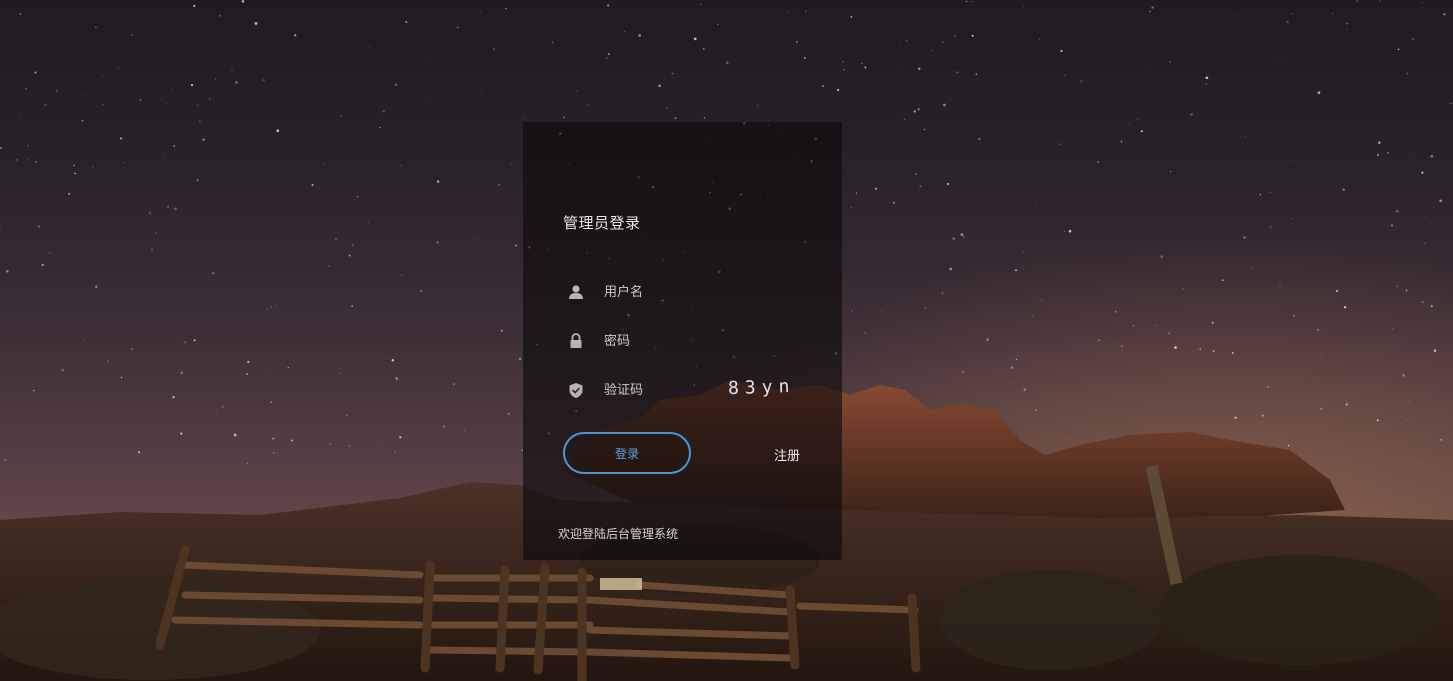 This screenshot has width=1453, height=681. I want to click on login-panel: 管理员登录 83yn 登录 注册 欢迎登陆后台管理系统, so click(682, 341).